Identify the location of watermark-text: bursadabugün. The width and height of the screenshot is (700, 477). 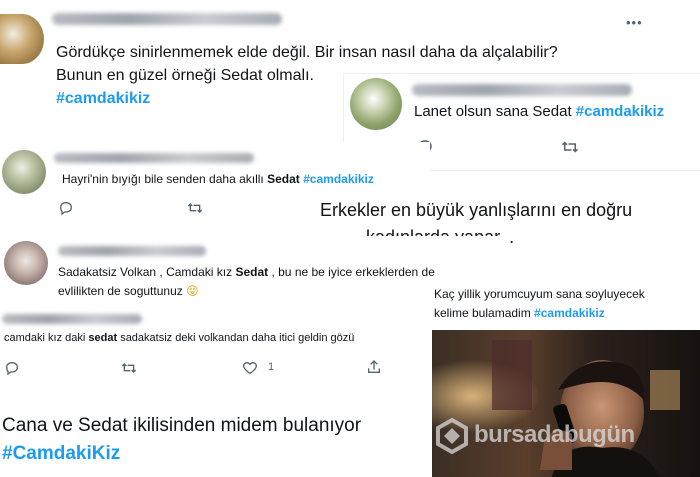
(554, 434).